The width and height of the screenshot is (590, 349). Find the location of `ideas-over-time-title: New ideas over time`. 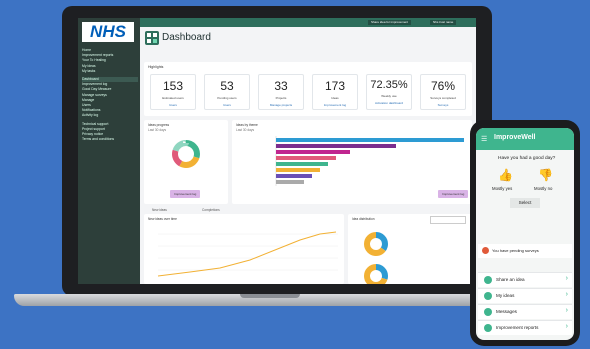

ideas-over-time-title: New ideas over time is located at coordinates (162, 219).